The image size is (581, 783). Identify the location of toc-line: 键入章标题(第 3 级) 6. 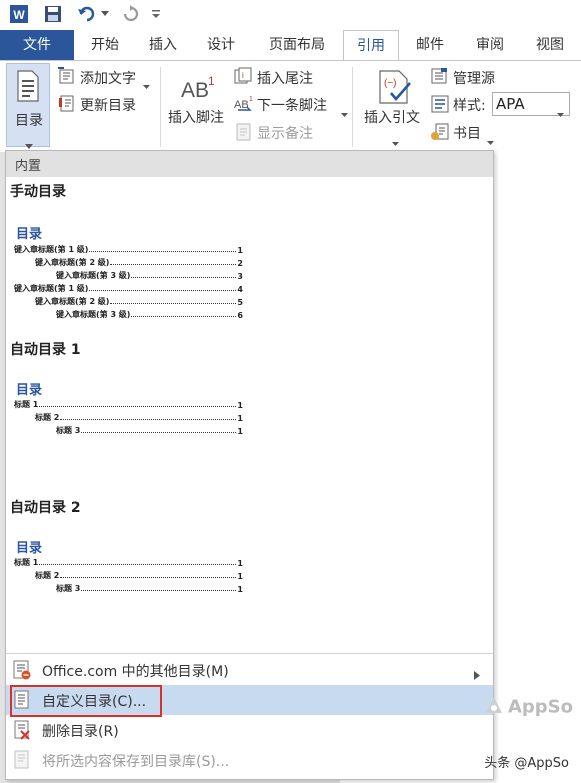
(149, 314).